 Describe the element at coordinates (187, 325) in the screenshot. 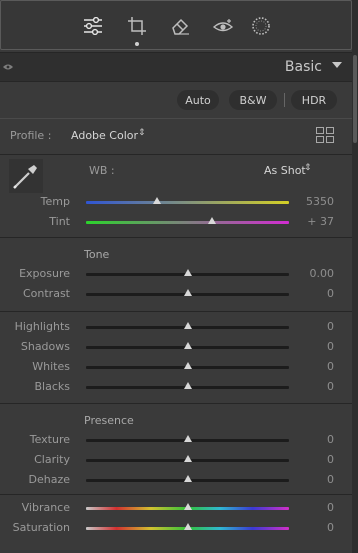

I see `highlights-slider-thumb` at that location.